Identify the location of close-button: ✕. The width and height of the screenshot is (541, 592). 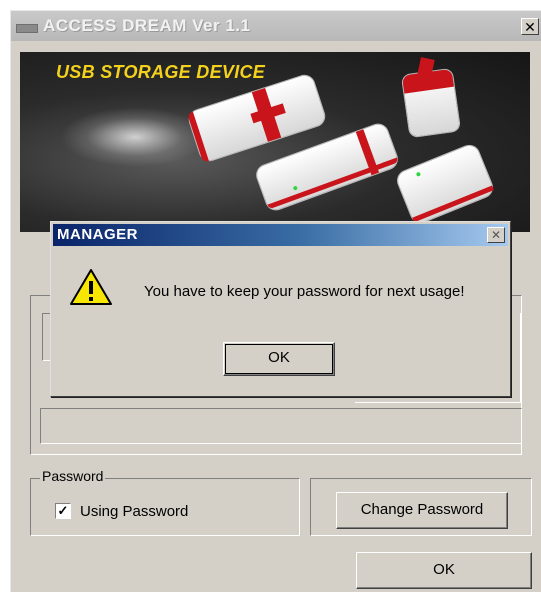
(530, 26).